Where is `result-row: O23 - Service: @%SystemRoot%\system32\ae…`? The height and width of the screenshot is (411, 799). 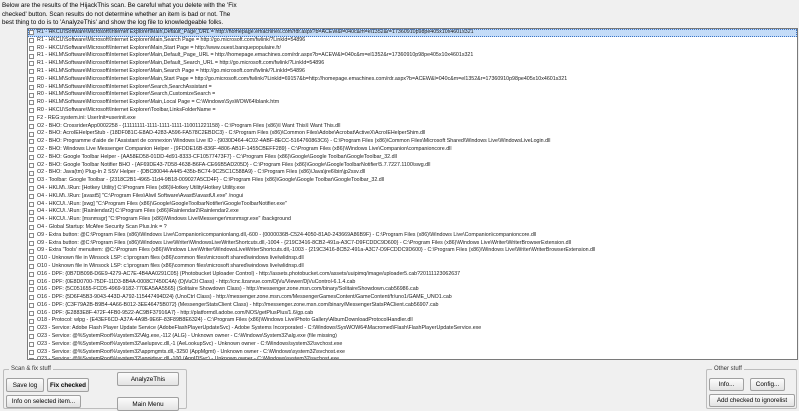
result-row: O23 - Service: @%SystemRoot%\system32\ae… is located at coordinates (412, 345).